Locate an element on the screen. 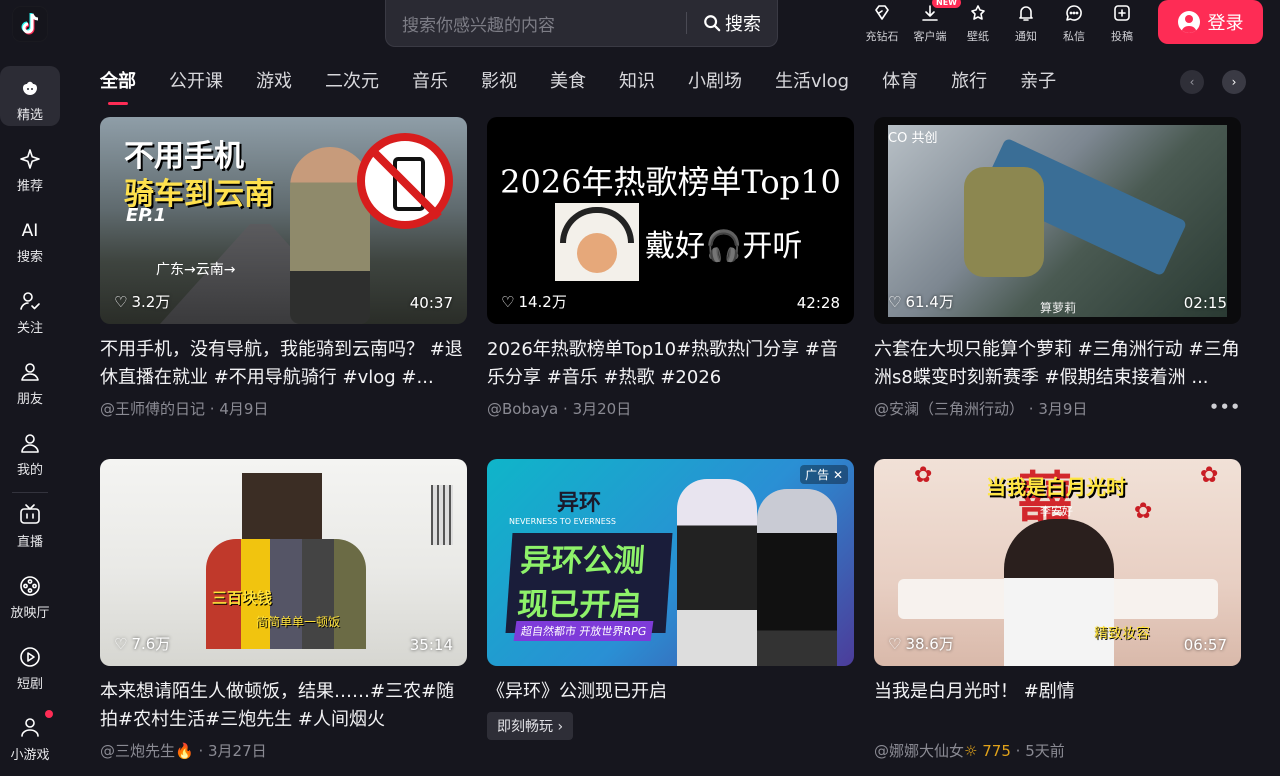 Image resolution: width=1280 pixels, height=776 pixels. tab-parenting: 亲子 is located at coordinates (1038, 86).